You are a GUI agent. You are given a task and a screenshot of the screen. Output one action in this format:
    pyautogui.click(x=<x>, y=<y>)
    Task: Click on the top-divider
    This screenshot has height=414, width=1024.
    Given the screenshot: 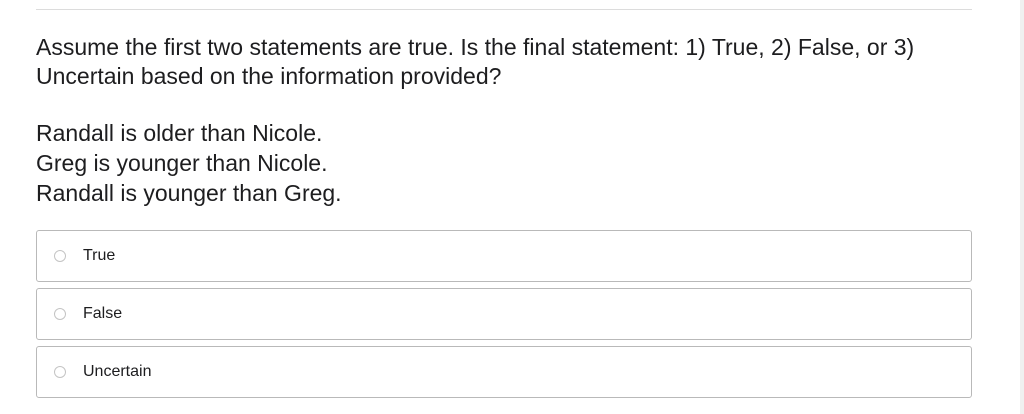 What is the action you would take?
    pyautogui.click(x=504, y=9)
    